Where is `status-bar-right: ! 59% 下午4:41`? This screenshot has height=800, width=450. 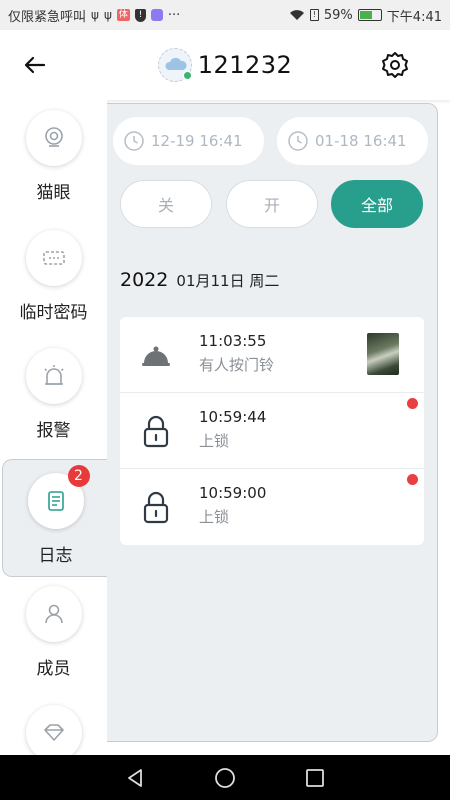
status-bar-right: ! 59% 下午4:41 is located at coordinates (365, 15).